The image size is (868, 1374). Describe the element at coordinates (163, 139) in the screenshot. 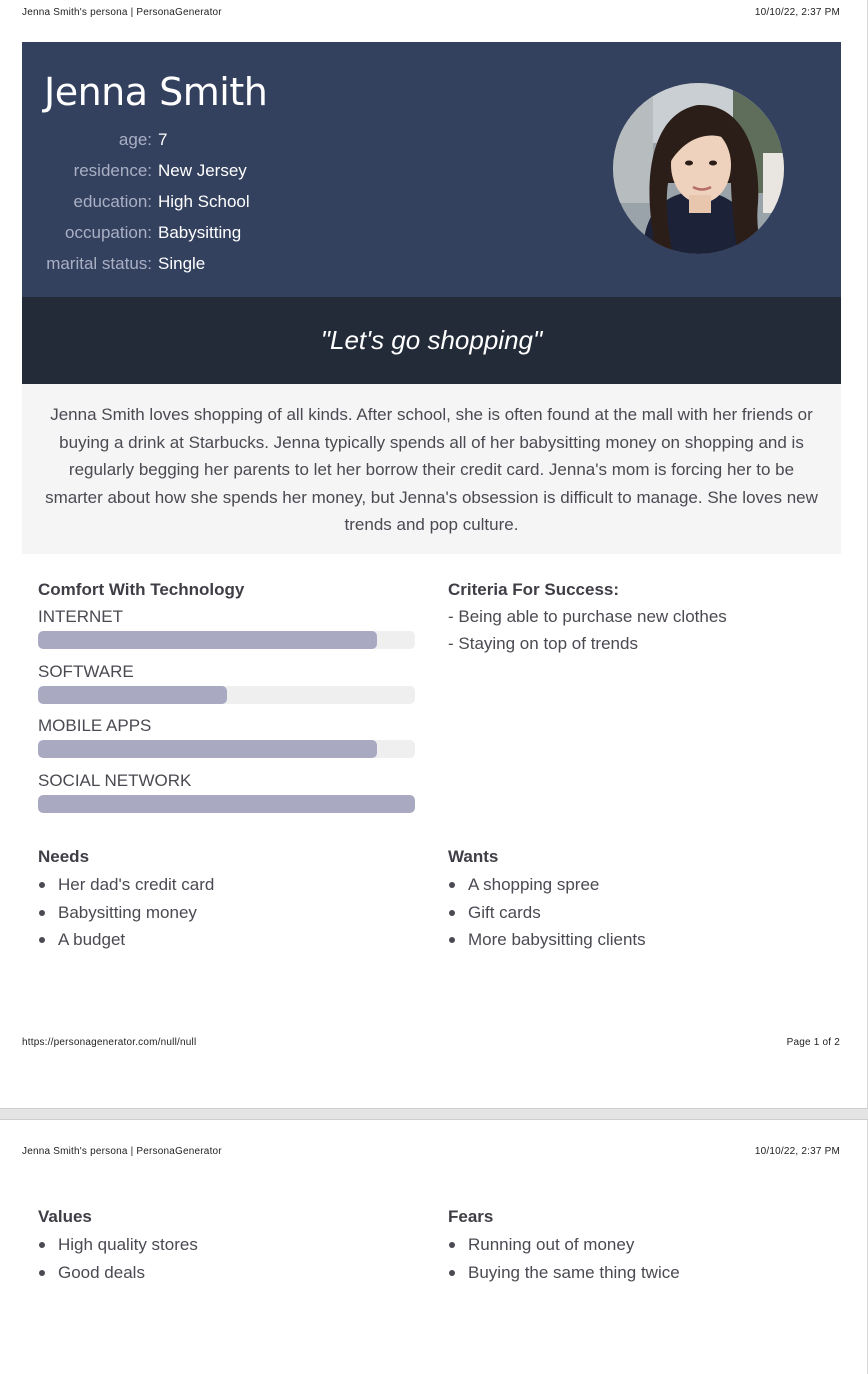

I see `fact-value: 7` at that location.